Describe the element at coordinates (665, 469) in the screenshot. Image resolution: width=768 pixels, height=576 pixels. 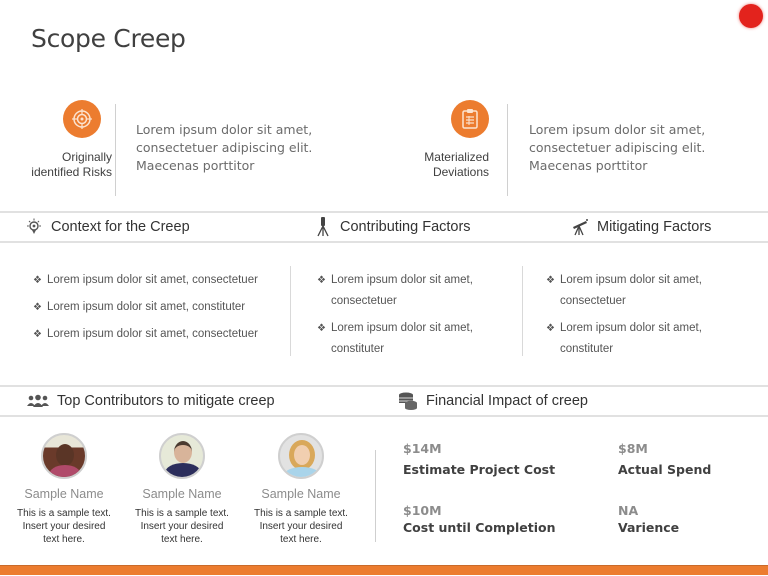
I see `financial-label: Actual Spend` at that location.